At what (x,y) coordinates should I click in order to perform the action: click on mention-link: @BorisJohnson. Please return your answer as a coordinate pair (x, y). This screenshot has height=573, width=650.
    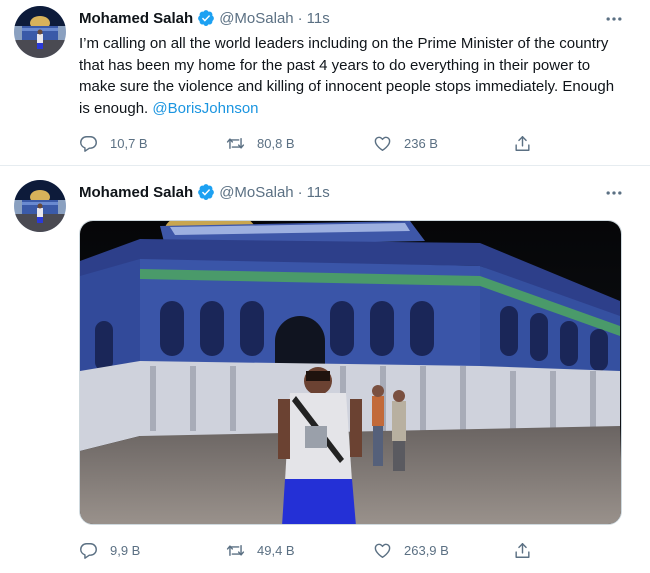
    Looking at the image, I should click on (205, 108).